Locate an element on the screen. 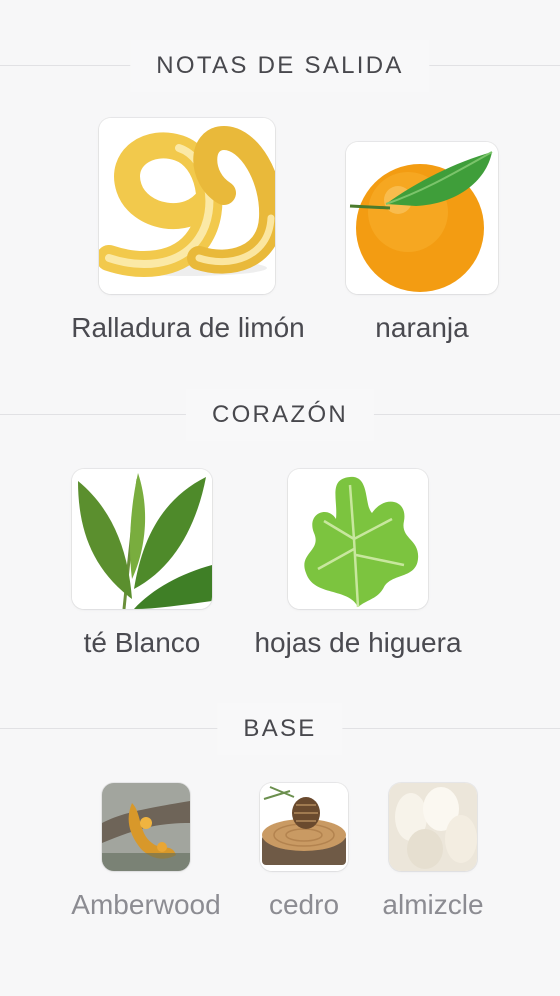 The image size is (560, 996). section-header: NOTAS DE SALIDA is located at coordinates (280, 66).